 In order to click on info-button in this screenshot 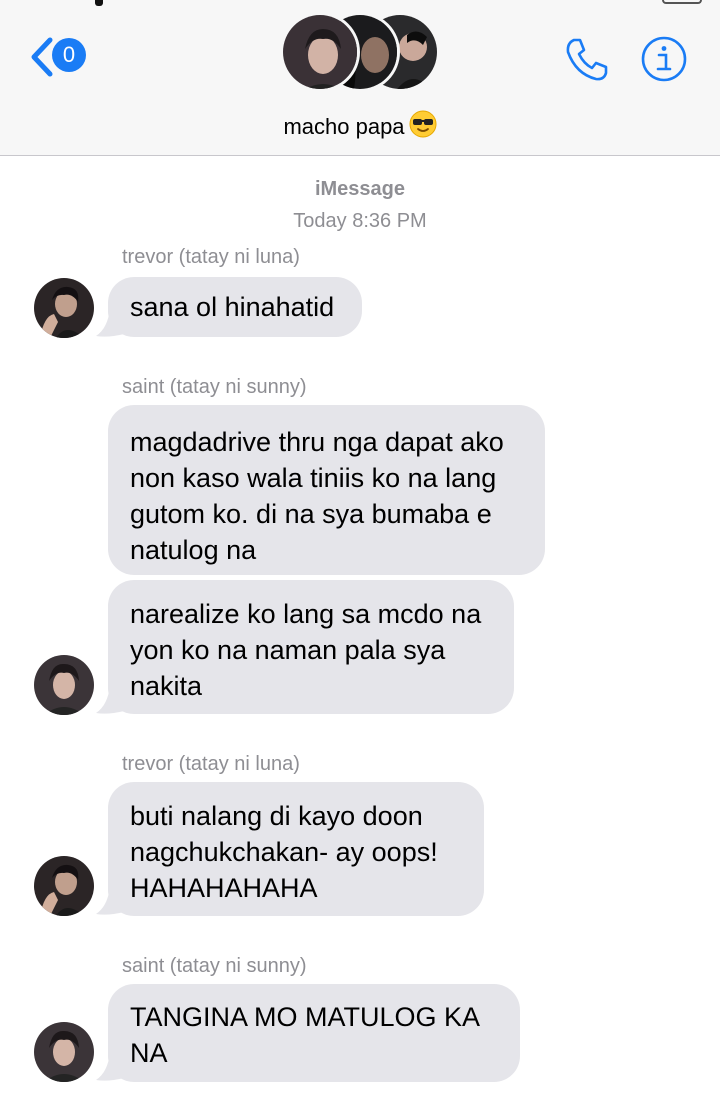, I will do `click(664, 59)`.